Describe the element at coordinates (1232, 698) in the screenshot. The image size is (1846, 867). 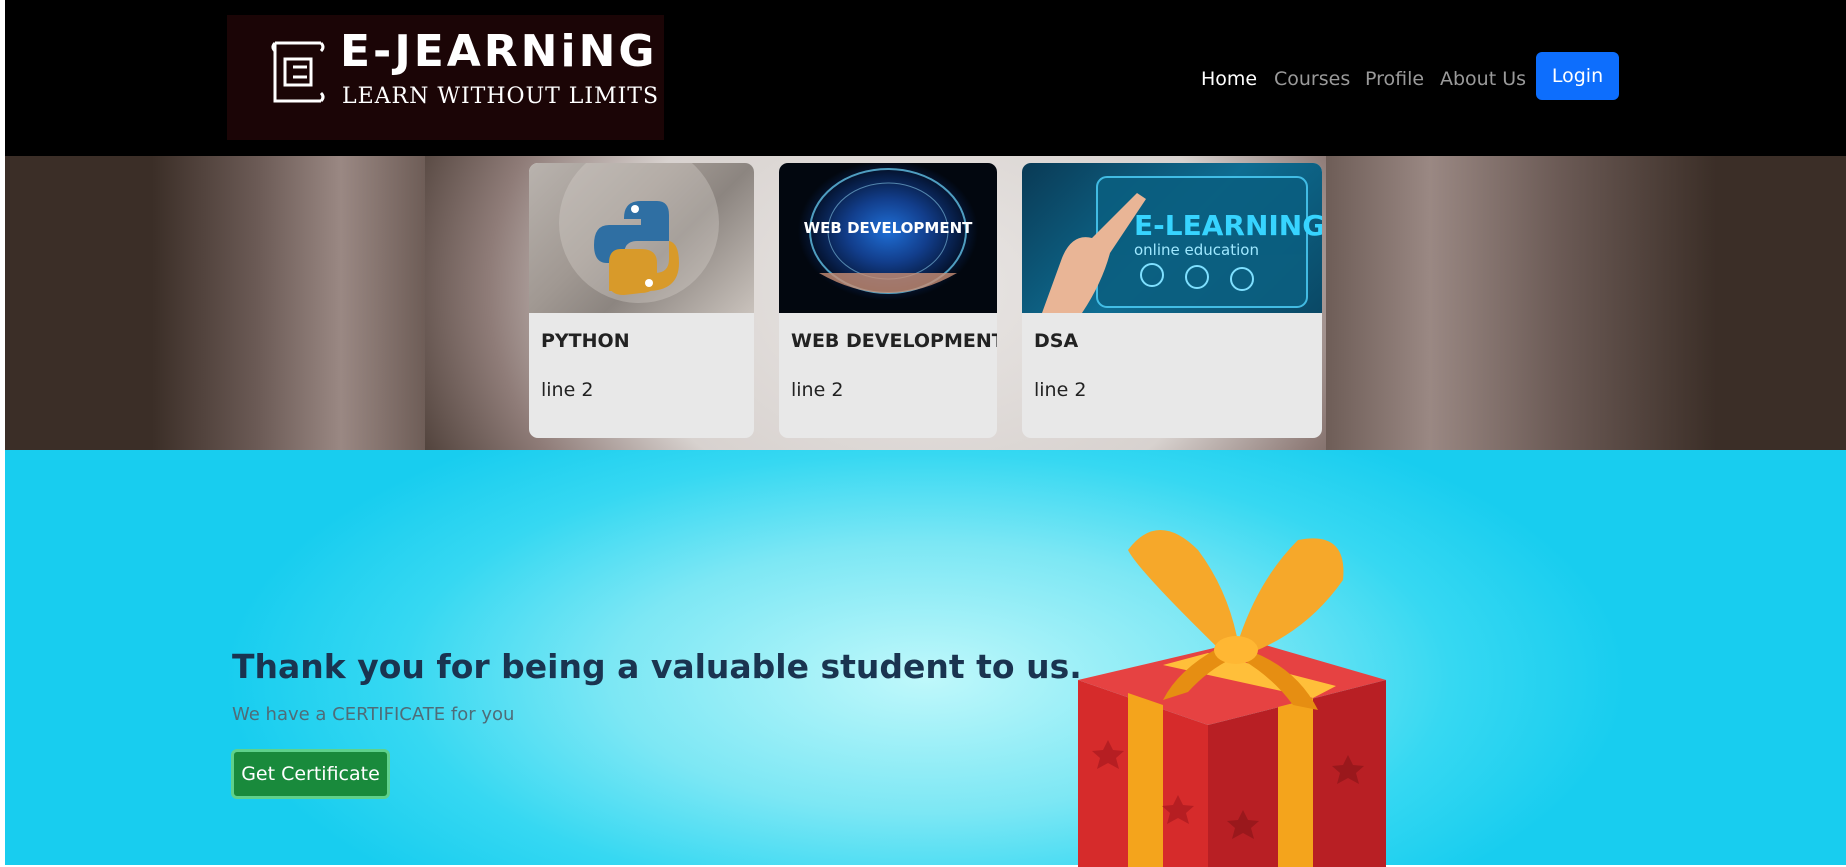
I see `gift-box-icon` at that location.